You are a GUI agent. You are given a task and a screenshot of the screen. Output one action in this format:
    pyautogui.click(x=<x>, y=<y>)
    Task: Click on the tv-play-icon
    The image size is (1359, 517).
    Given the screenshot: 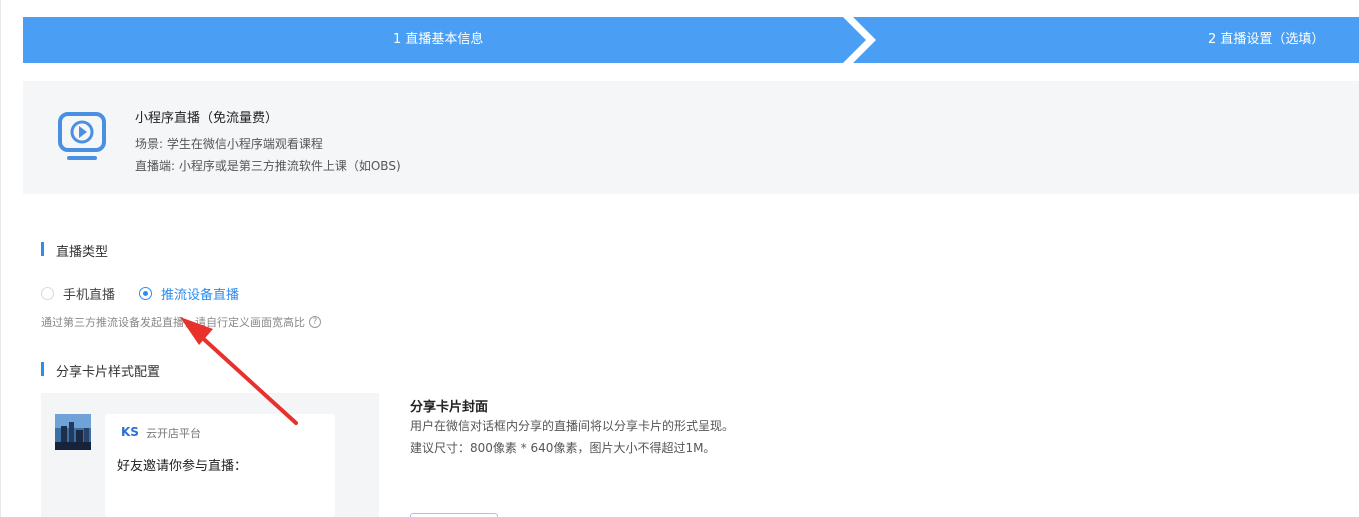 What is the action you would take?
    pyautogui.click(x=82, y=138)
    